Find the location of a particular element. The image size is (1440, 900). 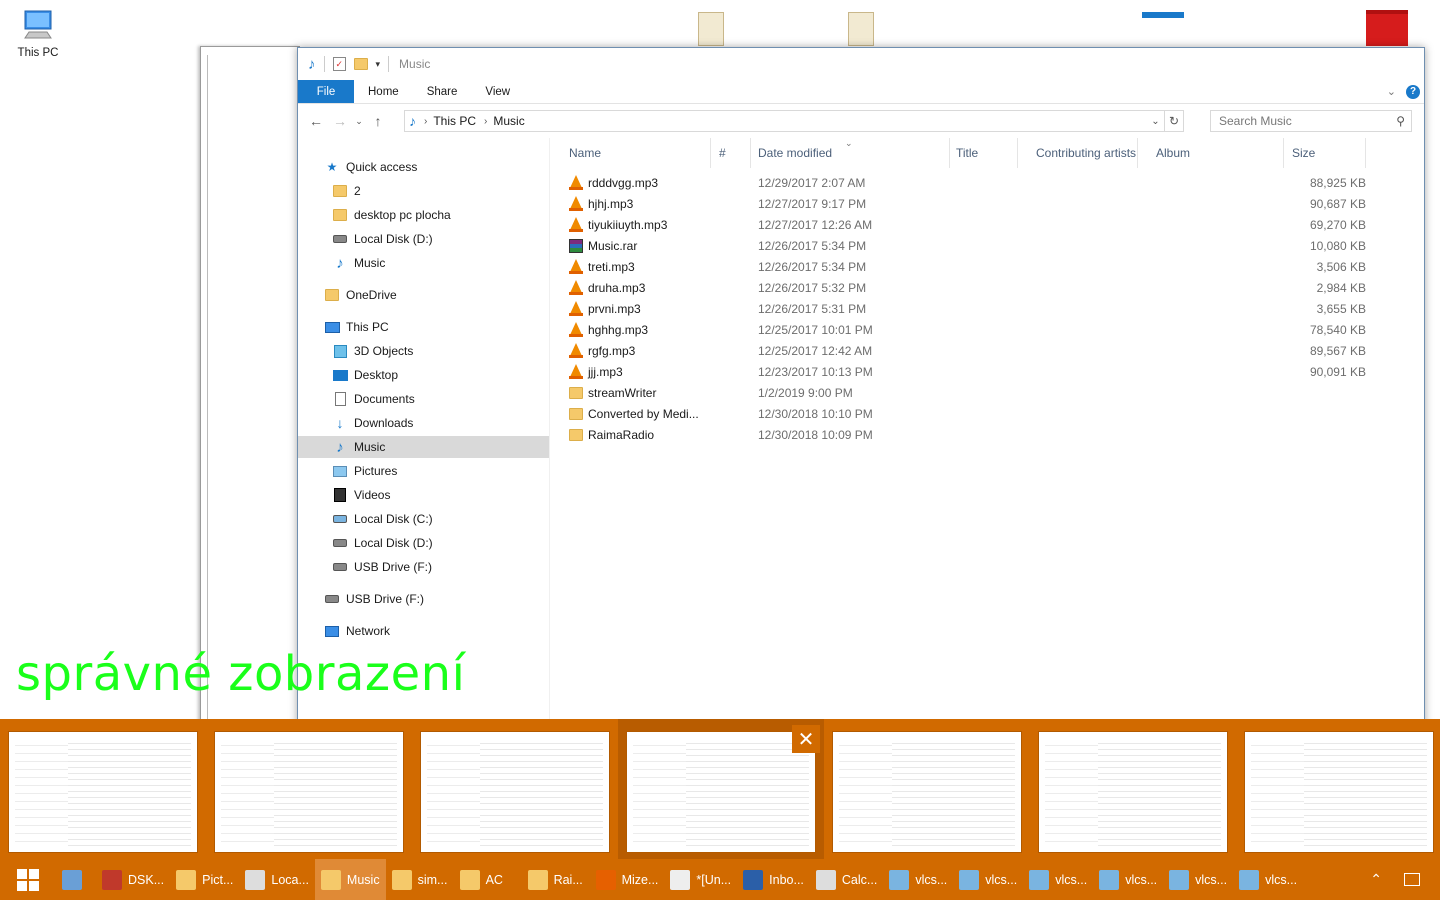

breadcrumb-music: Music is located at coordinates (508, 121).